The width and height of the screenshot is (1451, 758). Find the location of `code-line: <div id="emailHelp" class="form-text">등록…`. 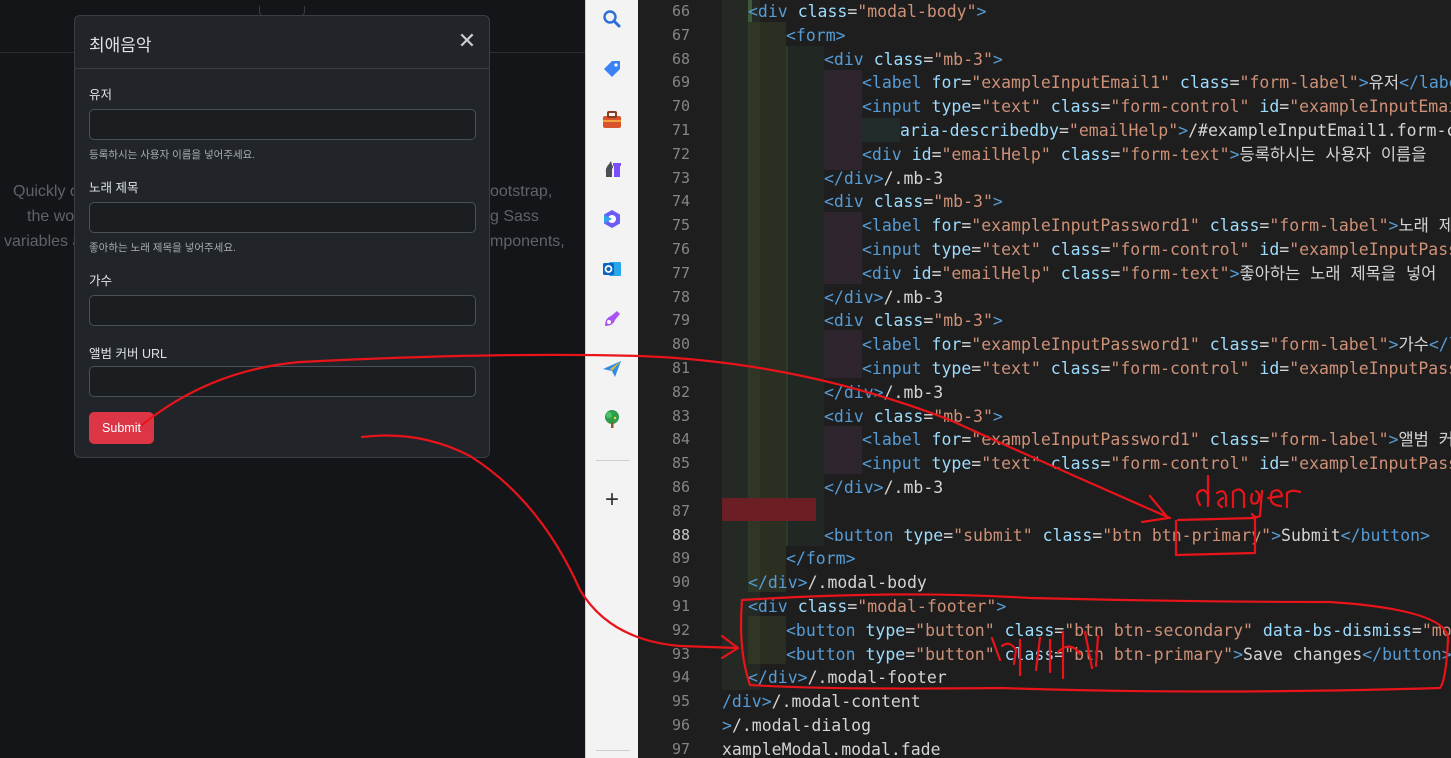

code-line: <div id="emailHelp" class="form-text">등록… is located at coordinates (1144, 154).